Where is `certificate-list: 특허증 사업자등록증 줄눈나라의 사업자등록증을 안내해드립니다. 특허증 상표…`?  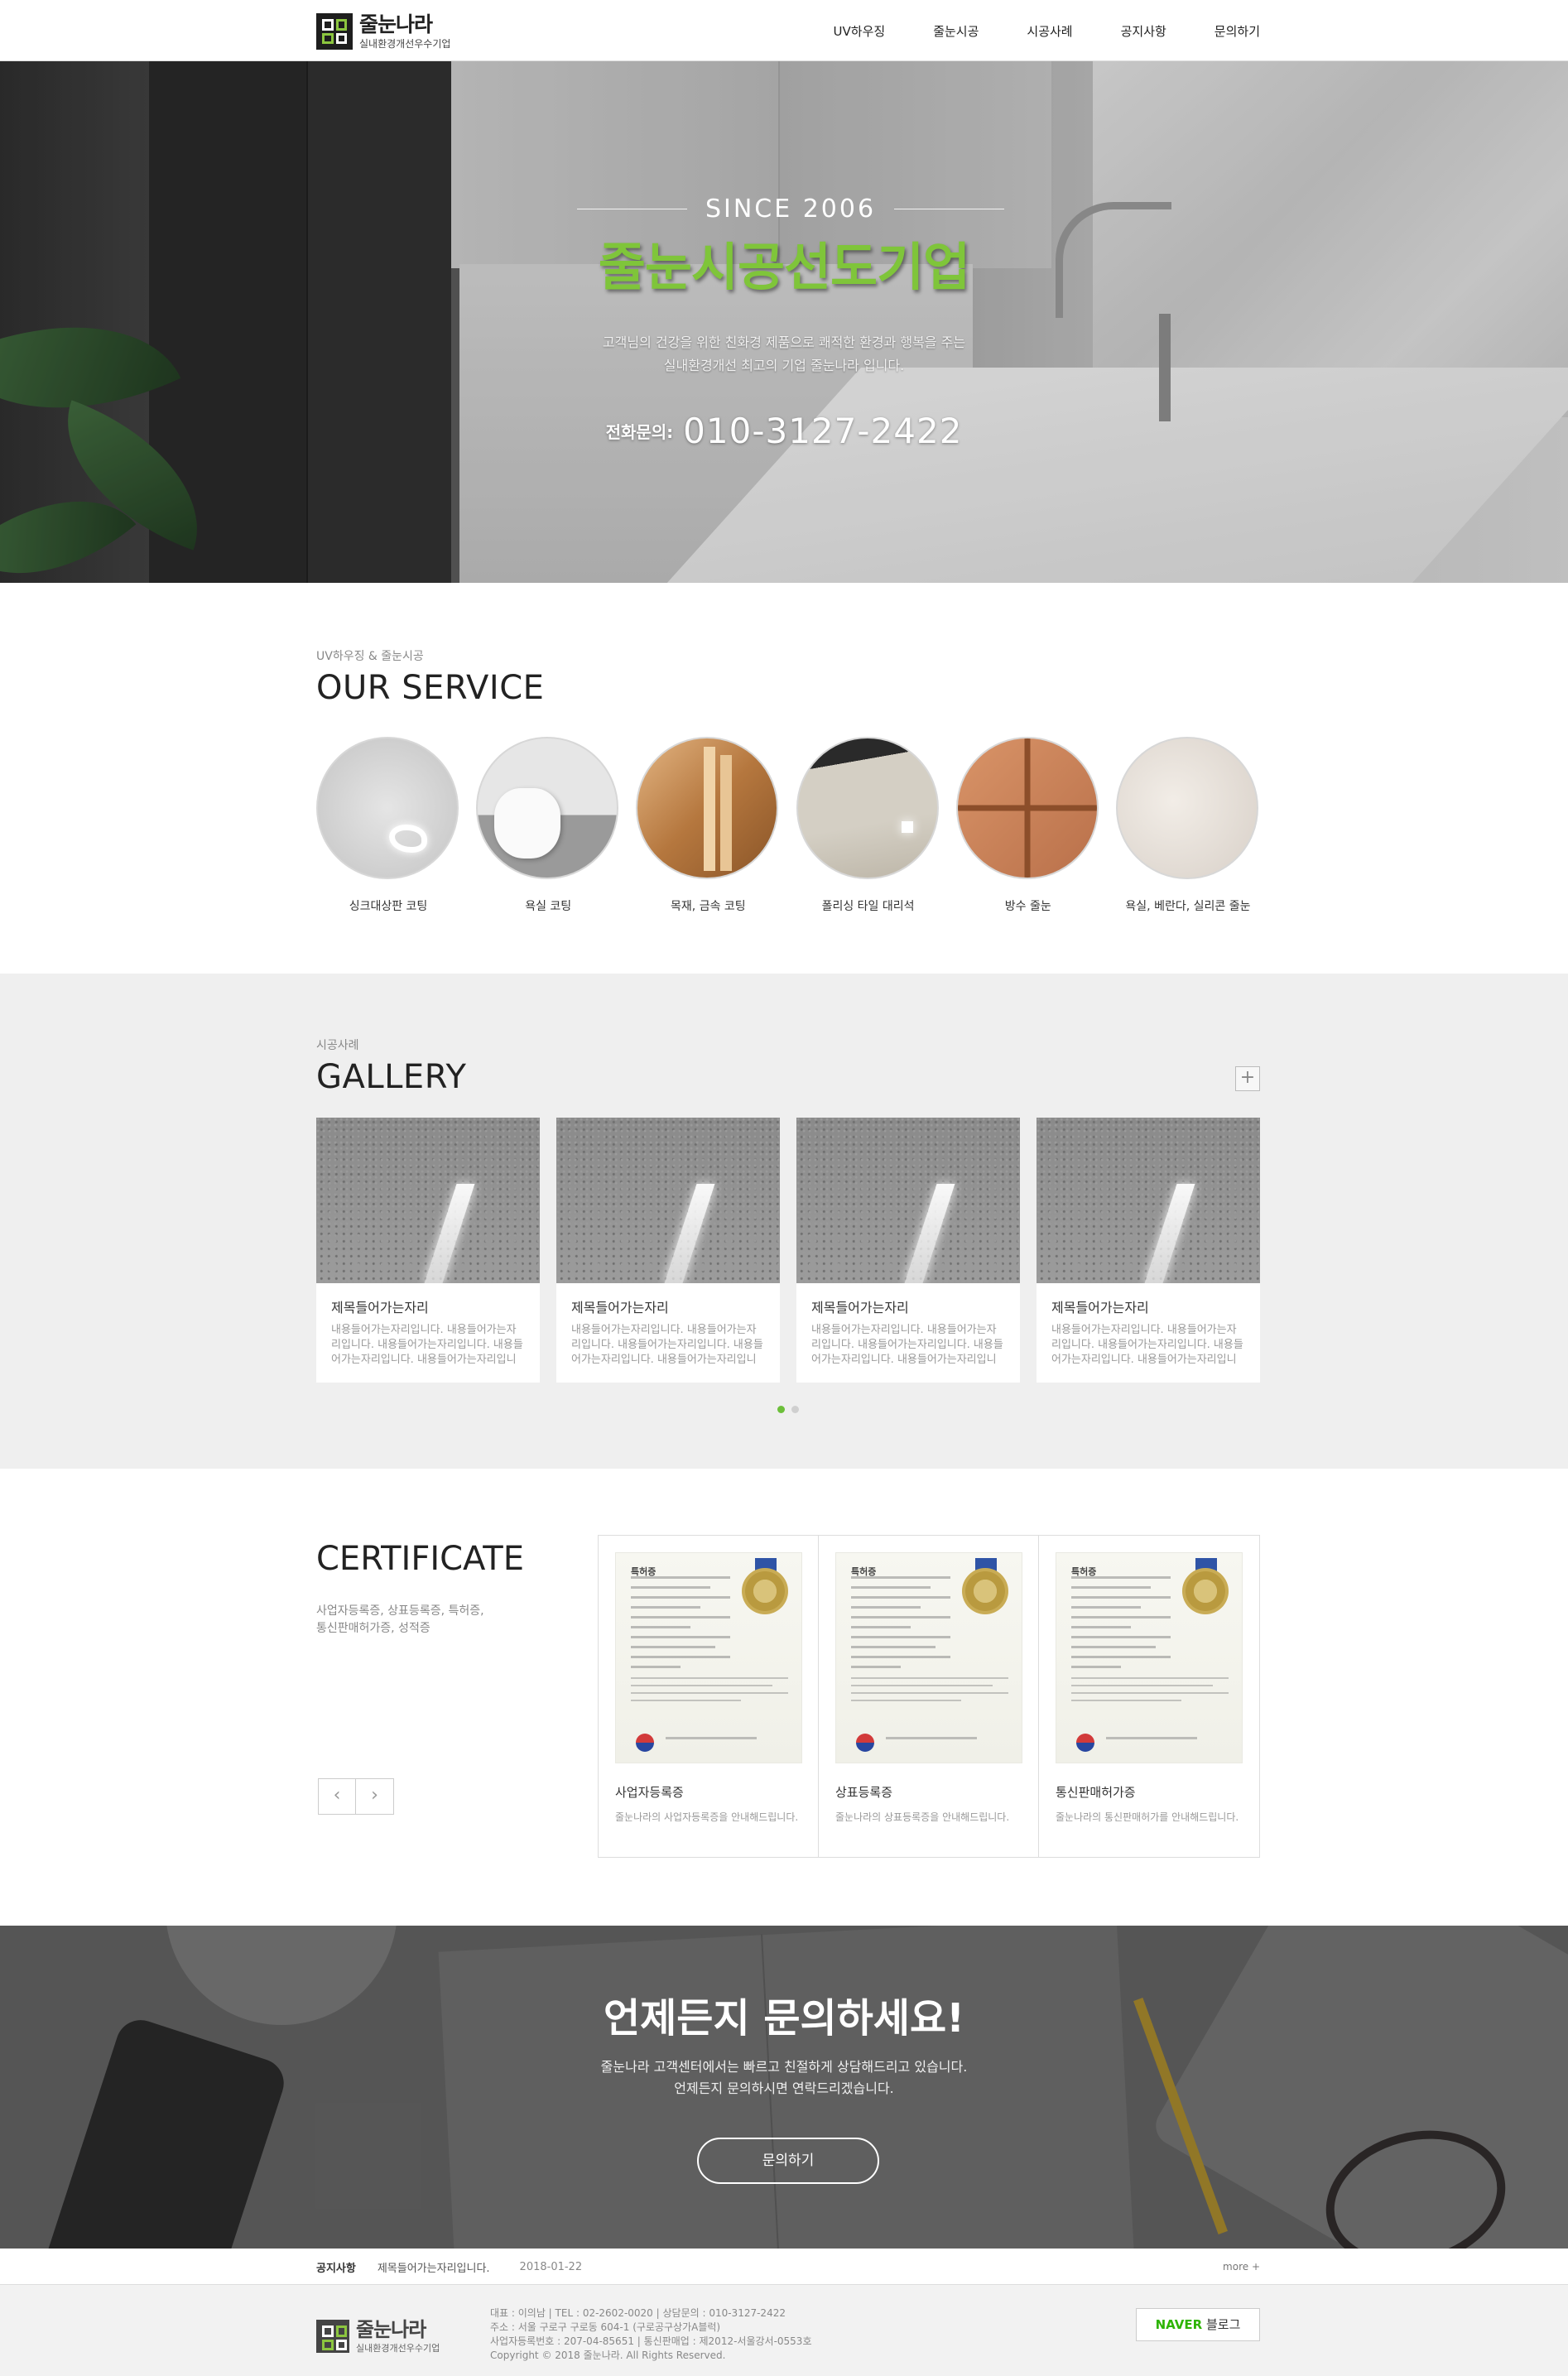 certificate-list: 특허증 사업자등록증 줄눈나라의 사업자등록증을 안내해드립니다. 특허증 상표… is located at coordinates (929, 1696).